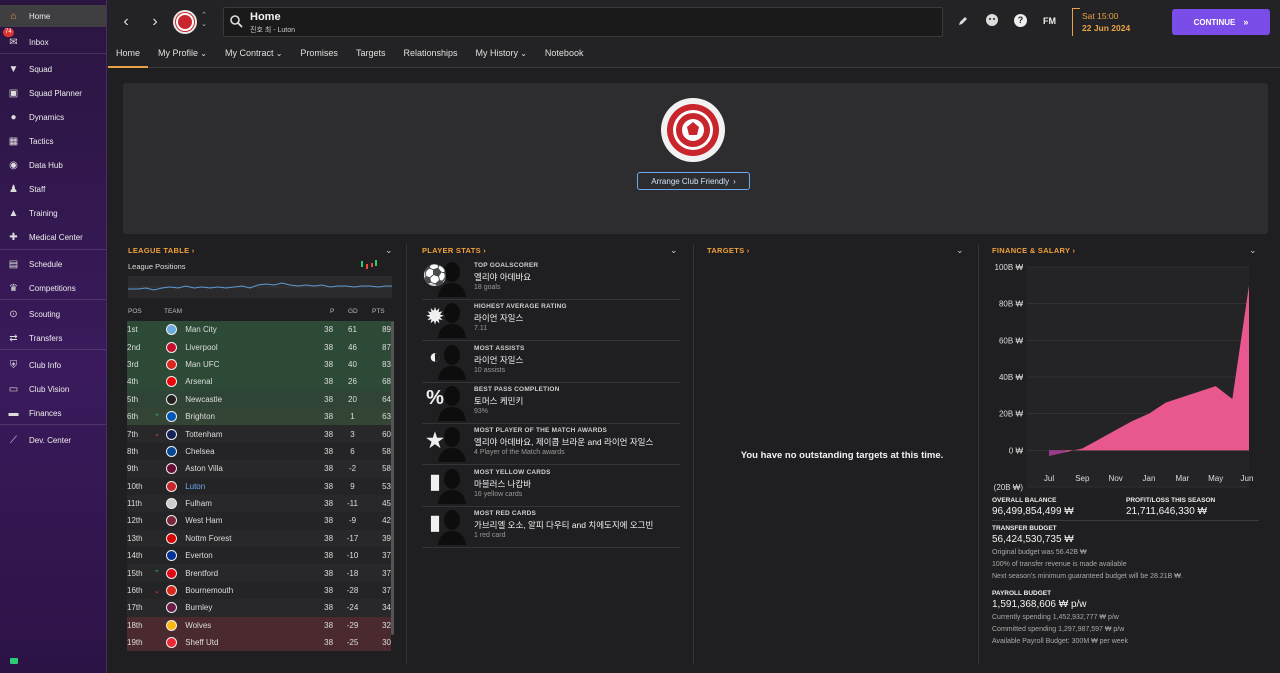 This screenshot has height=673, width=1280. What do you see at coordinates (963, 21) in the screenshot?
I see `edit-icon` at bounding box center [963, 21].